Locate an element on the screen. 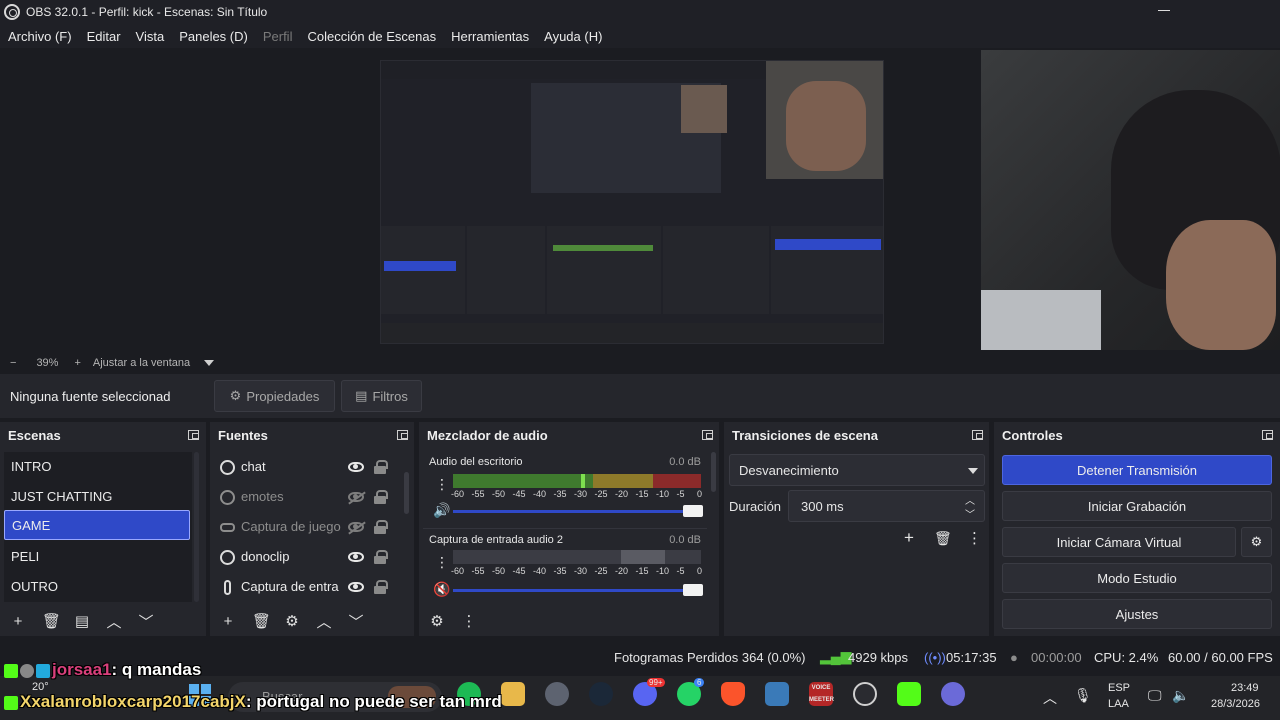  scene-filters-icon: ▤ is located at coordinates (82, 621).